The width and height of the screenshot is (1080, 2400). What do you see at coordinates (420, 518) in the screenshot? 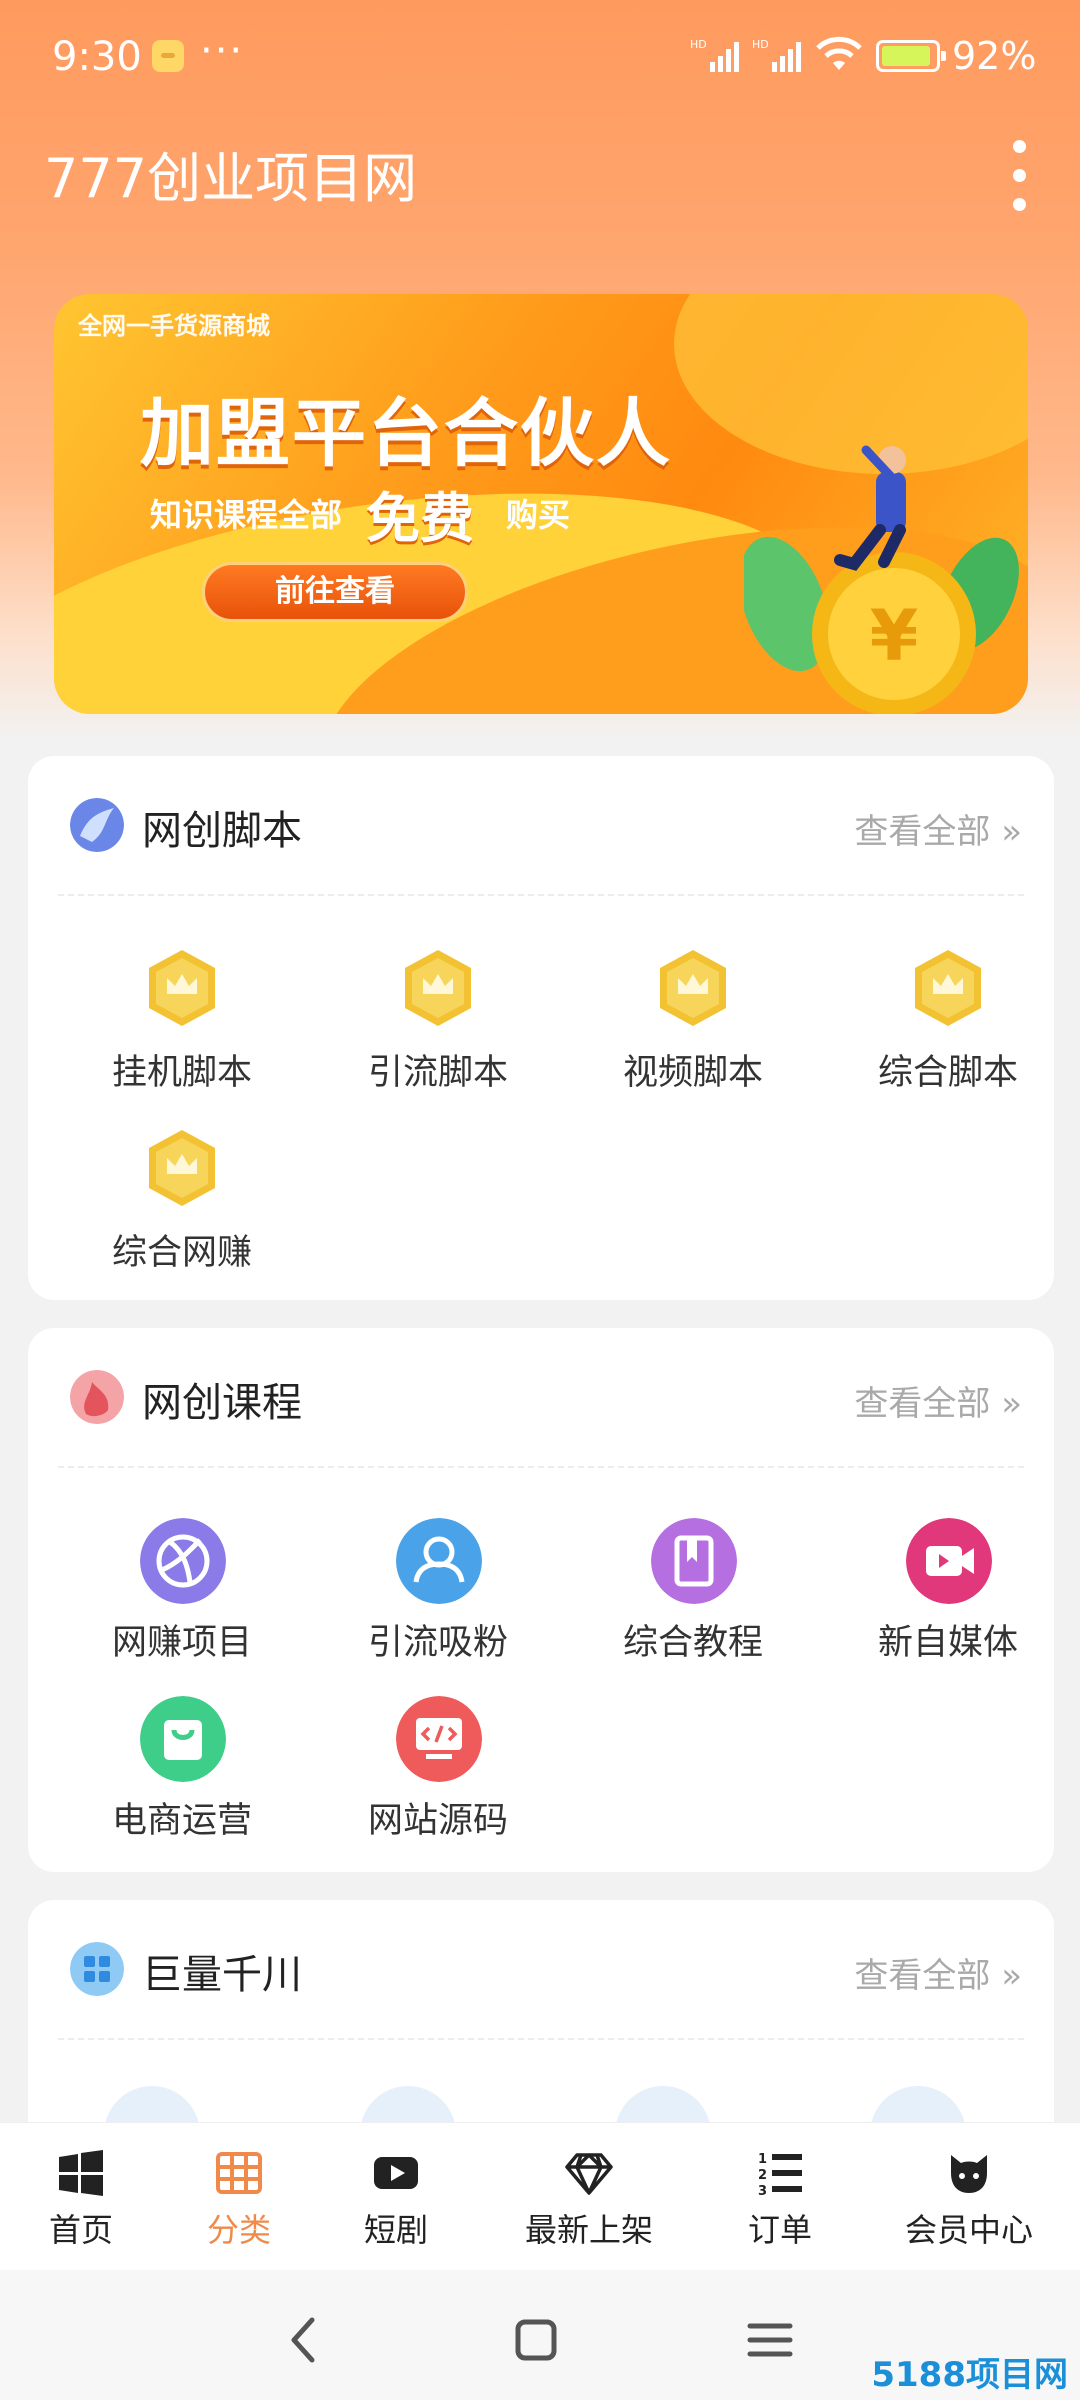
I see `banner-highlight: 免费` at bounding box center [420, 518].